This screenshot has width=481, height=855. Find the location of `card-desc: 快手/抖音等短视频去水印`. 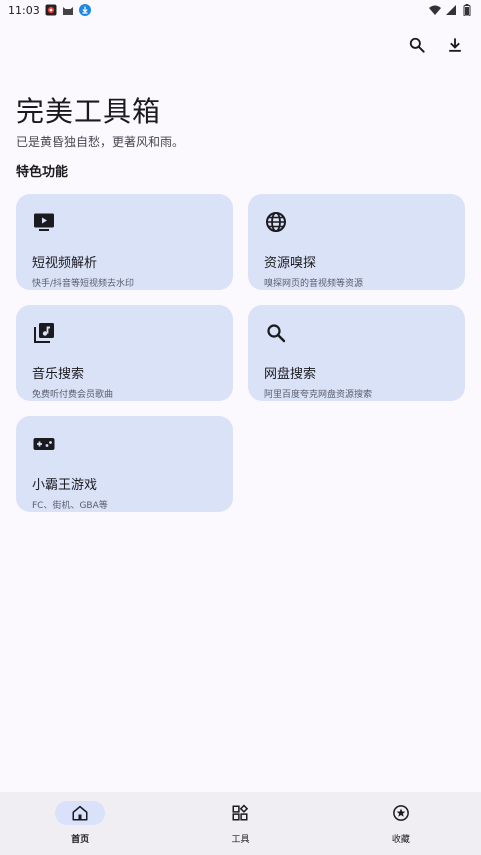

card-desc: 快手/抖音等短视频去水印 is located at coordinates (83, 284).